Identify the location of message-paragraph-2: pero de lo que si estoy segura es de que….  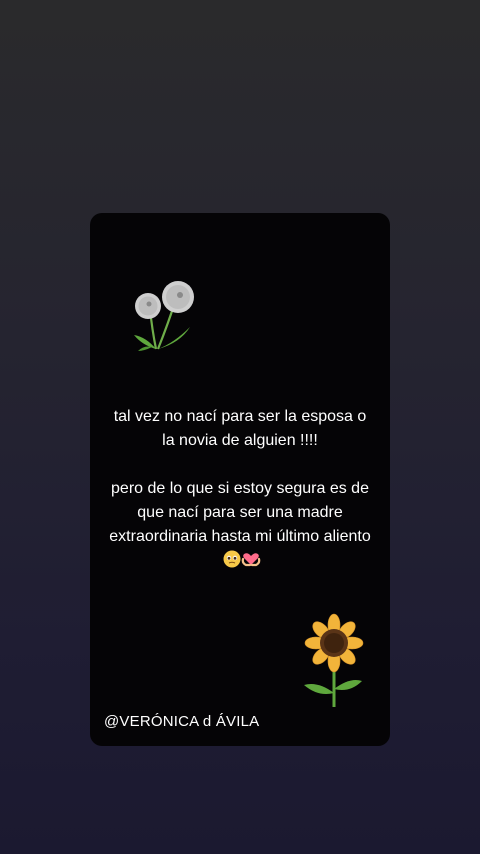
(240, 526).